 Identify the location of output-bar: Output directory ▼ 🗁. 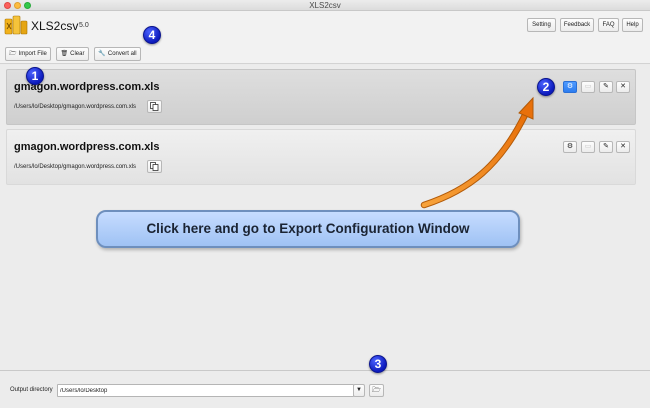
(325, 389).